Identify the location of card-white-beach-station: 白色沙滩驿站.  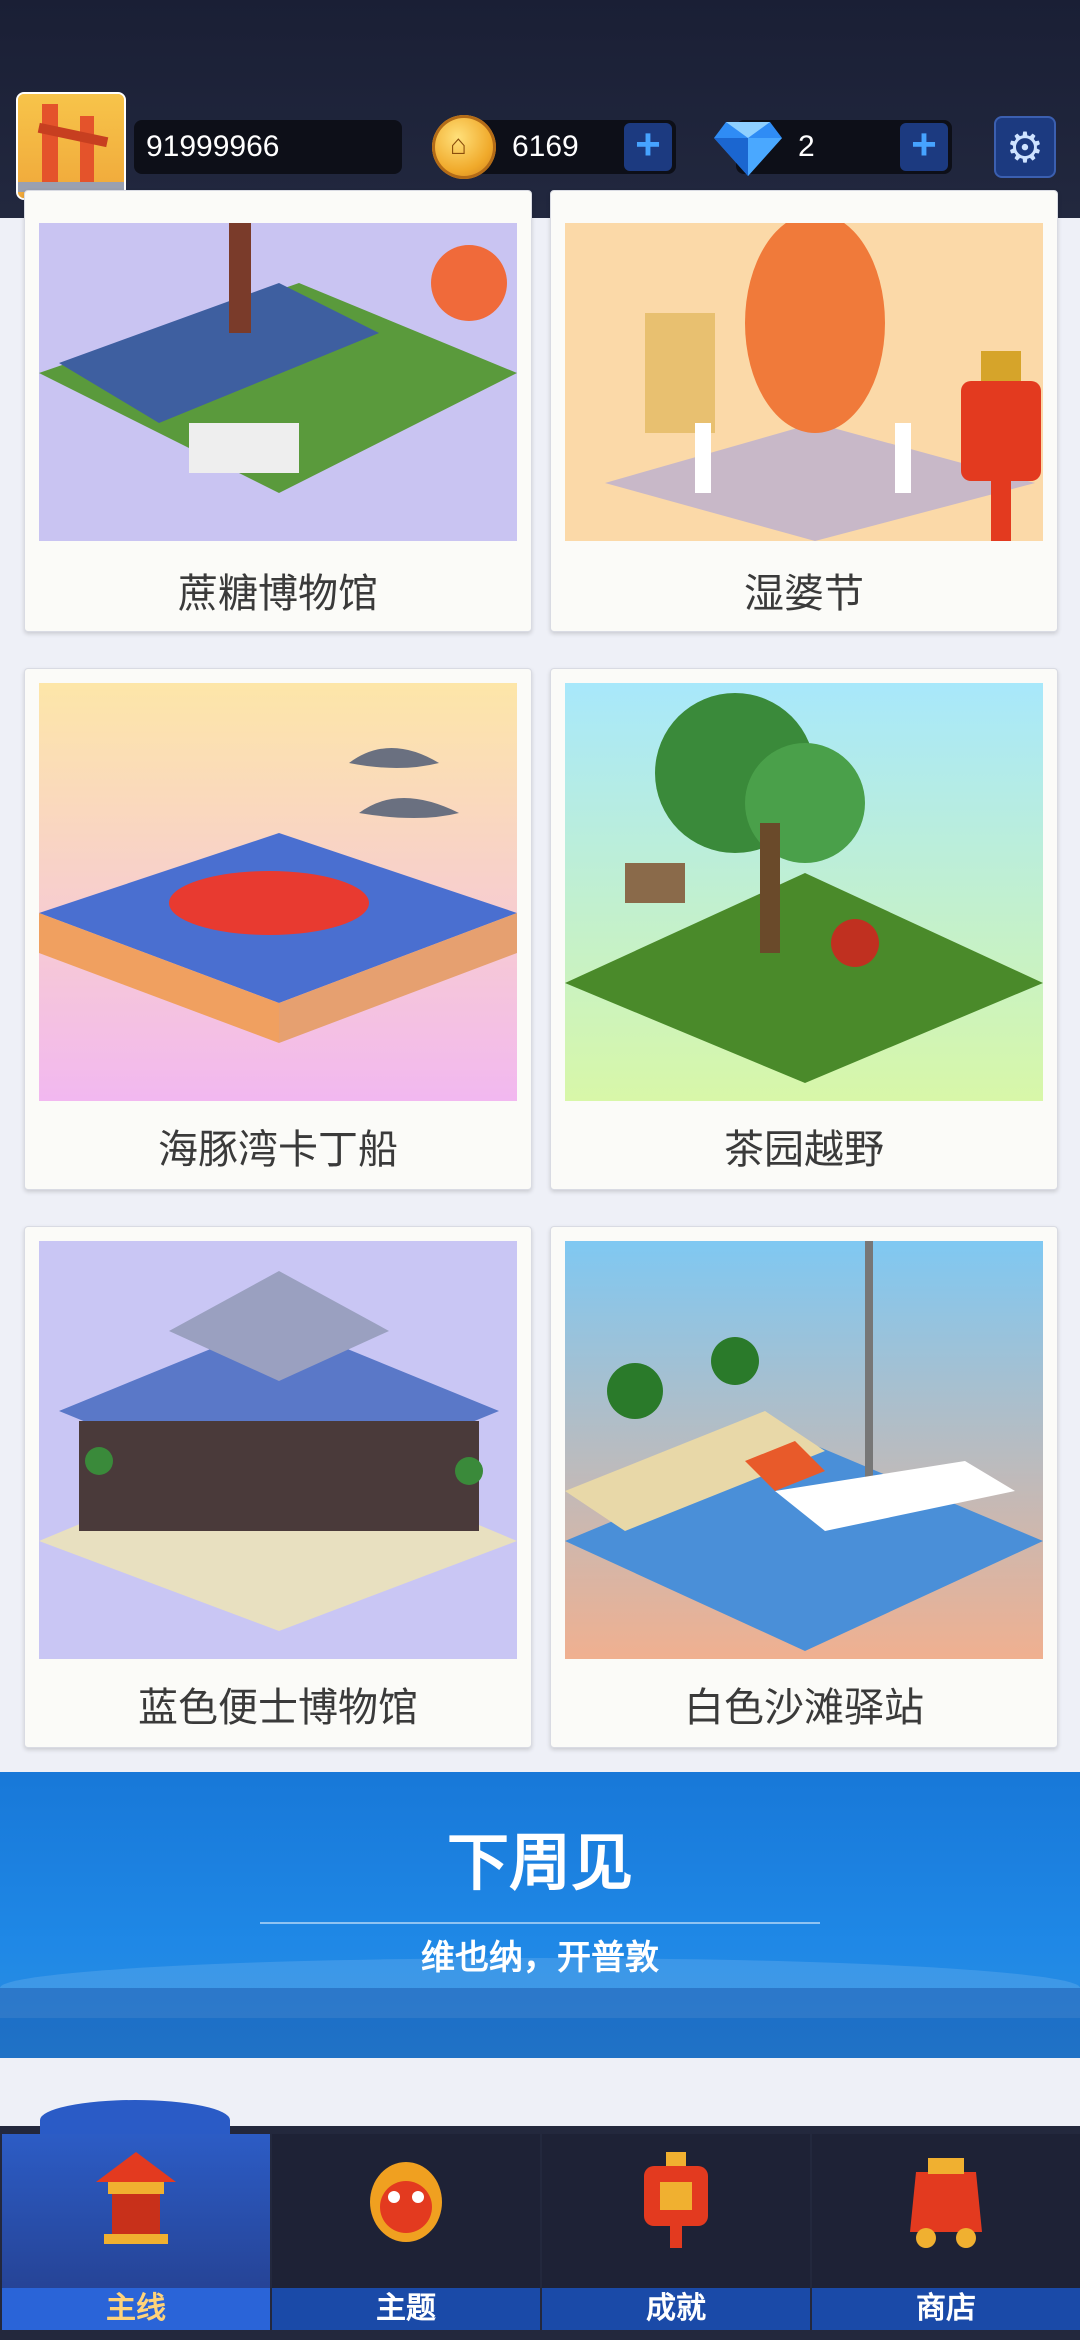
(804, 1487).